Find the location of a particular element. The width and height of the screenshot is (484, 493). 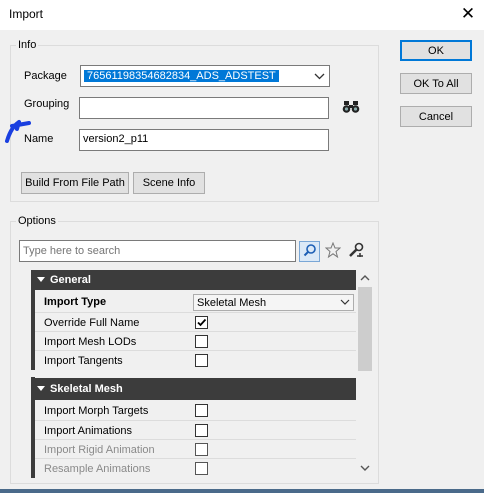

search-icon is located at coordinates (310, 251).